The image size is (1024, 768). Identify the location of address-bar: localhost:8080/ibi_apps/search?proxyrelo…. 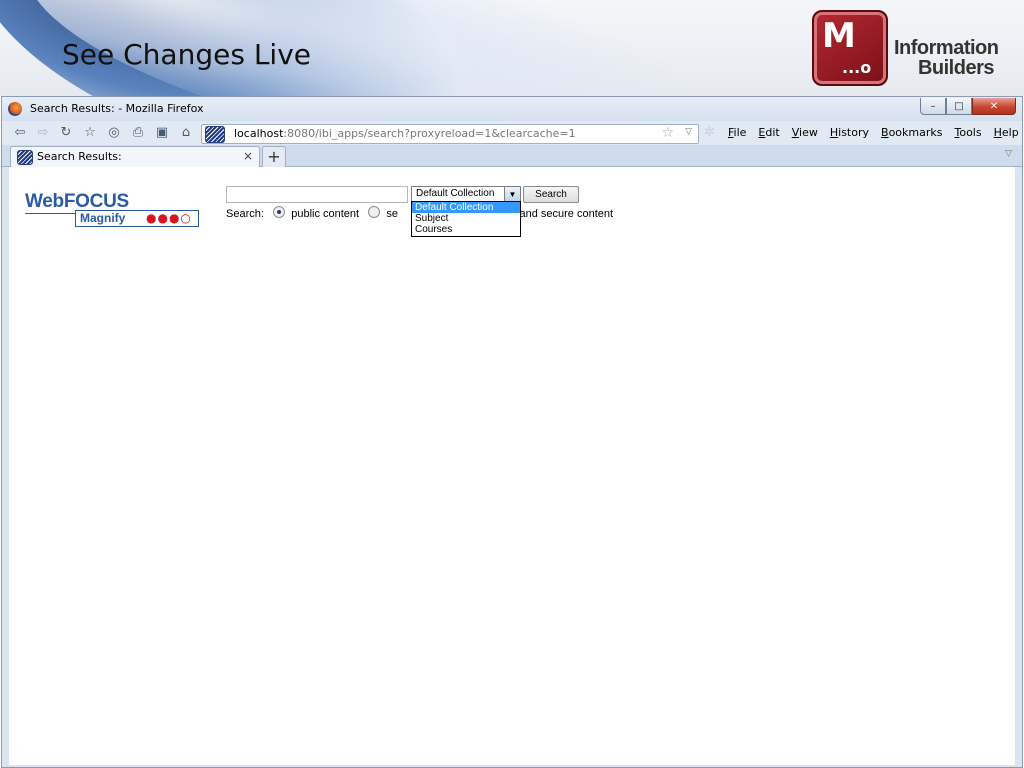
(450, 134).